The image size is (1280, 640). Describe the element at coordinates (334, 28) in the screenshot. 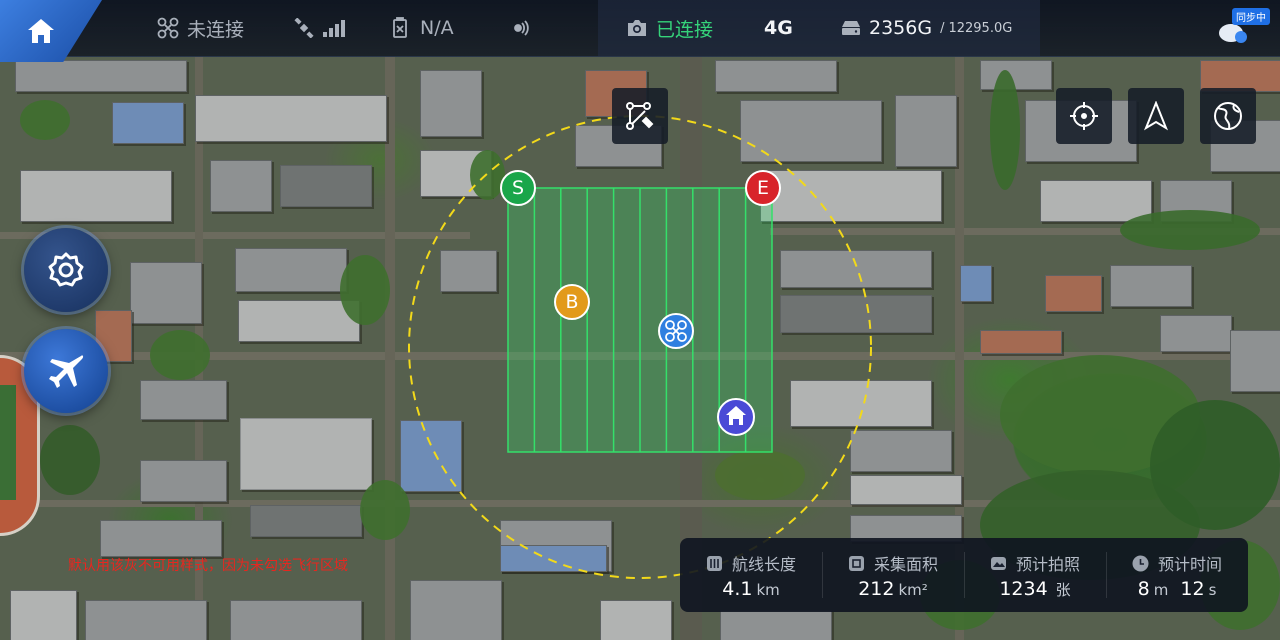

I see `signal-icon` at that location.